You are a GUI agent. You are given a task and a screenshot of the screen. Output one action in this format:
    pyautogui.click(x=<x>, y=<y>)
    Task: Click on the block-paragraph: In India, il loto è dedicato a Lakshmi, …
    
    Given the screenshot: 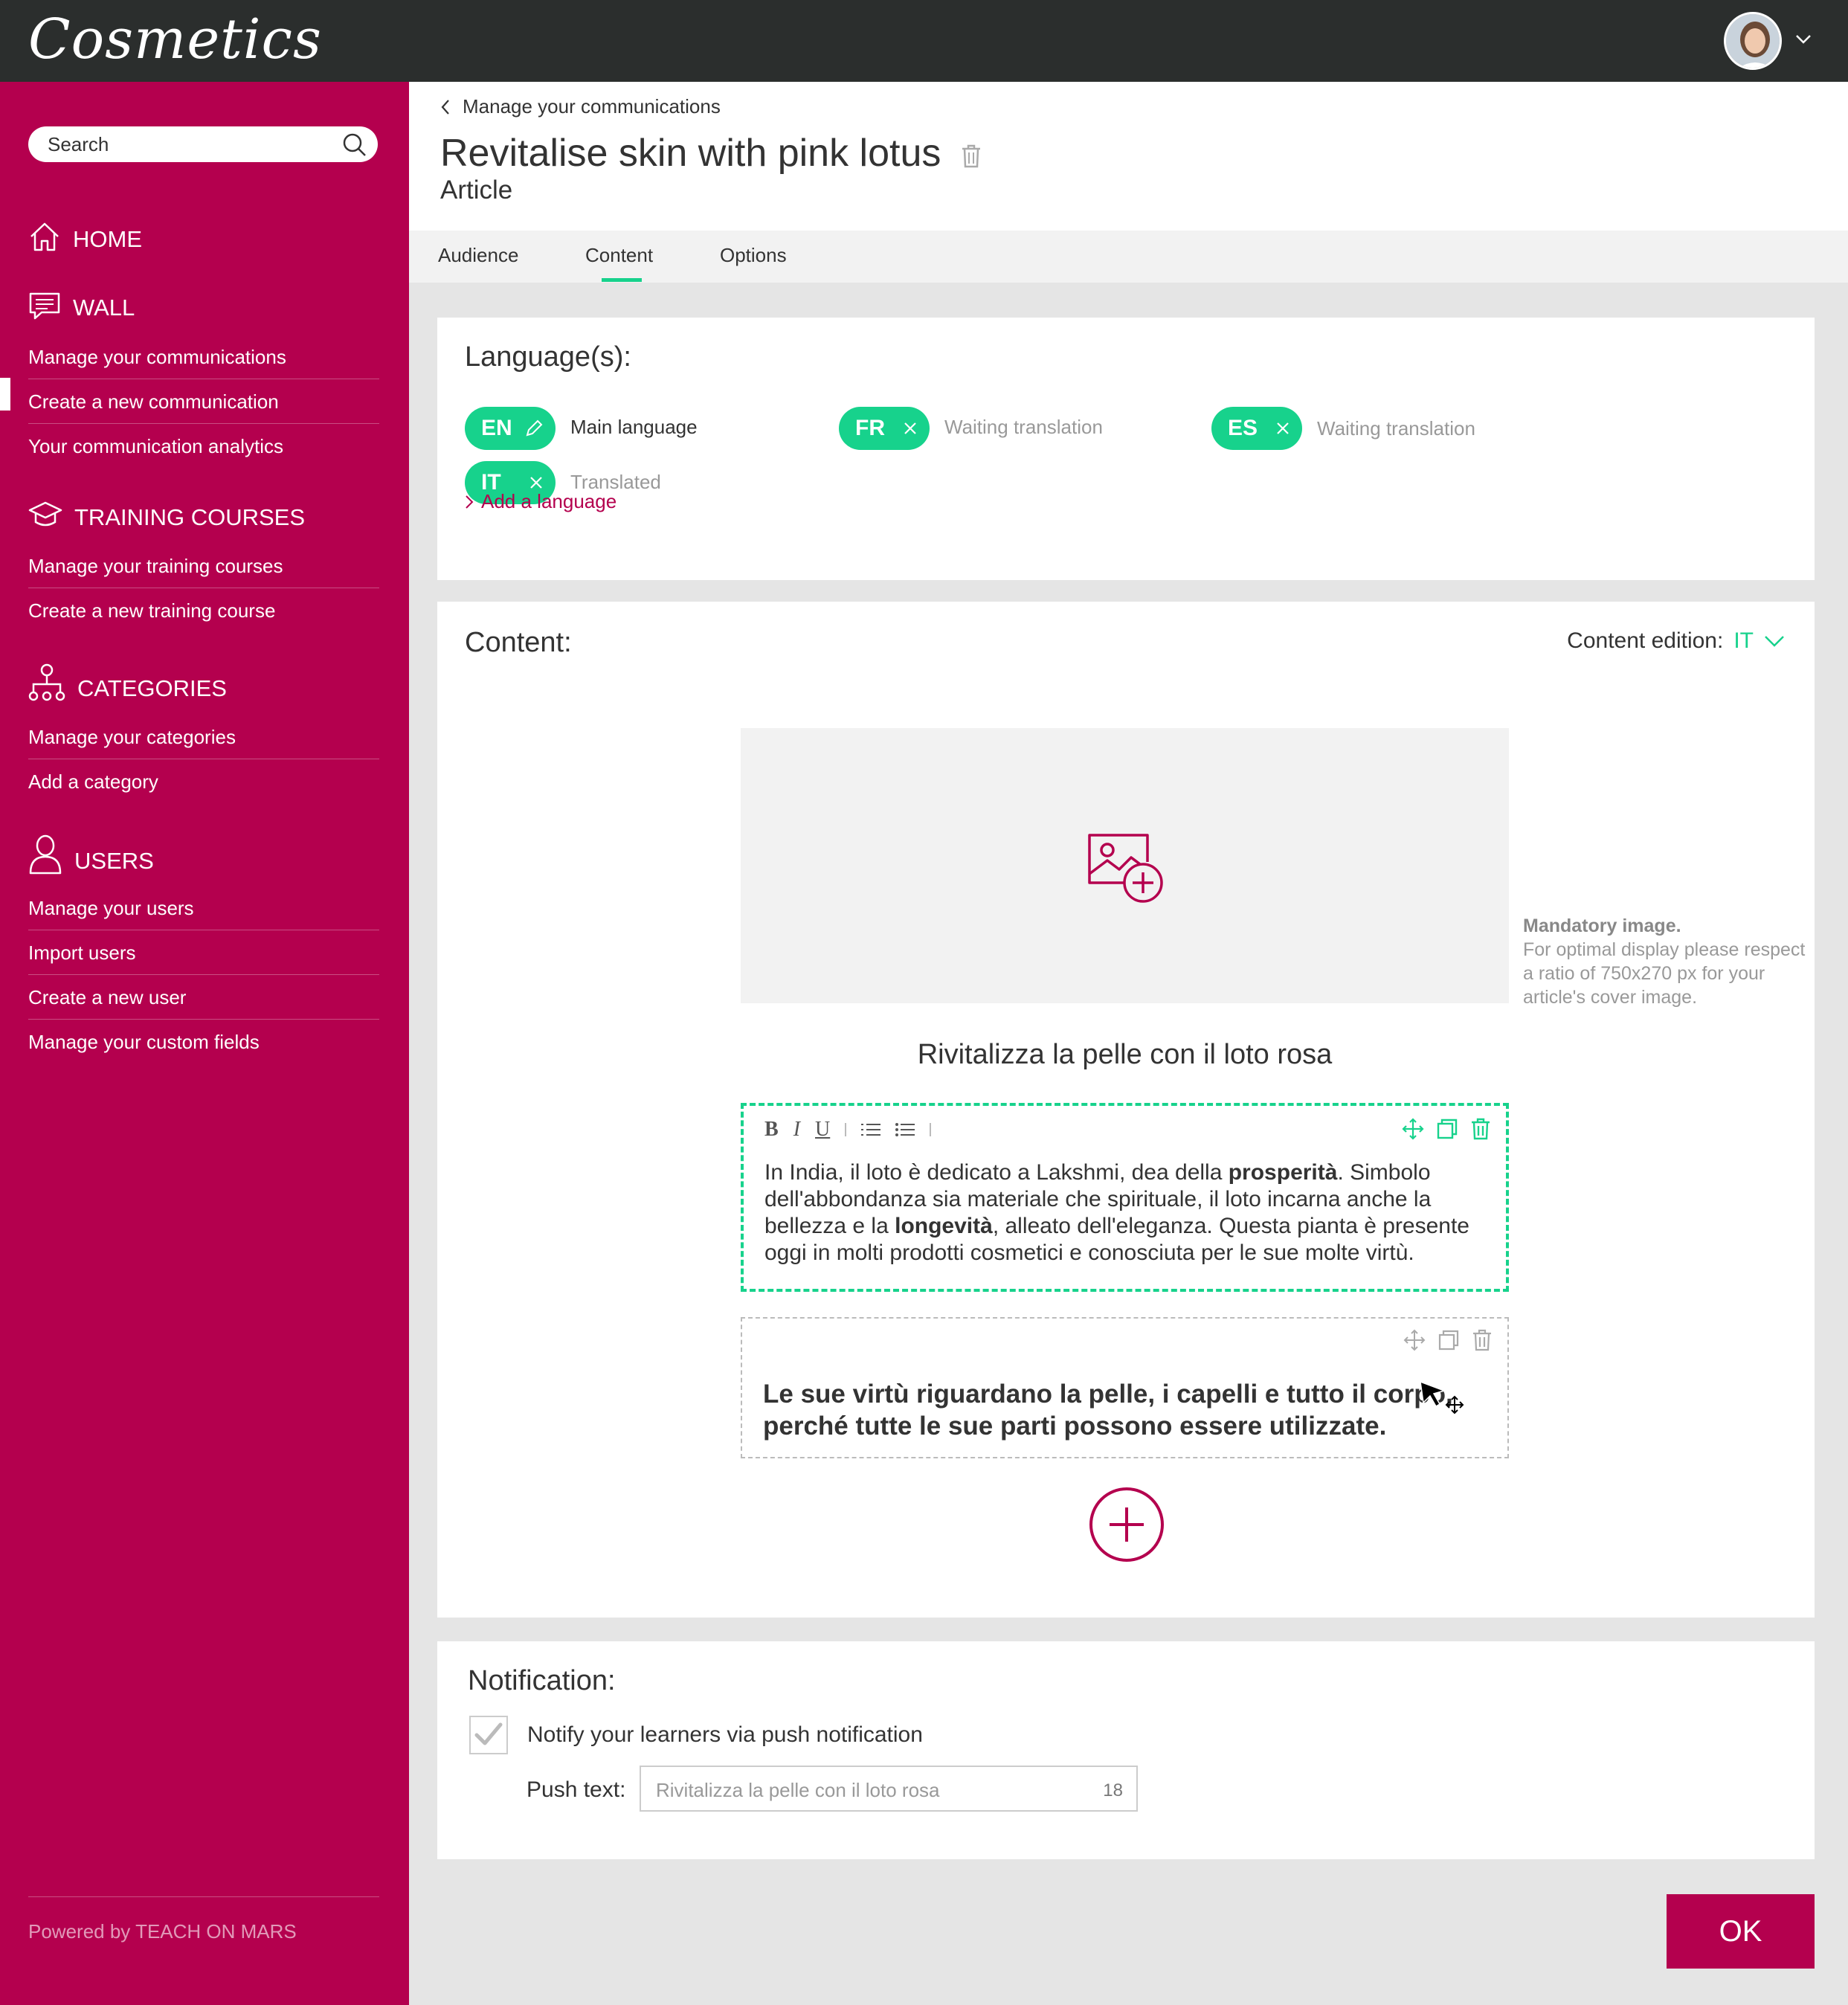 What is the action you would take?
    pyautogui.click(x=1121, y=1213)
    